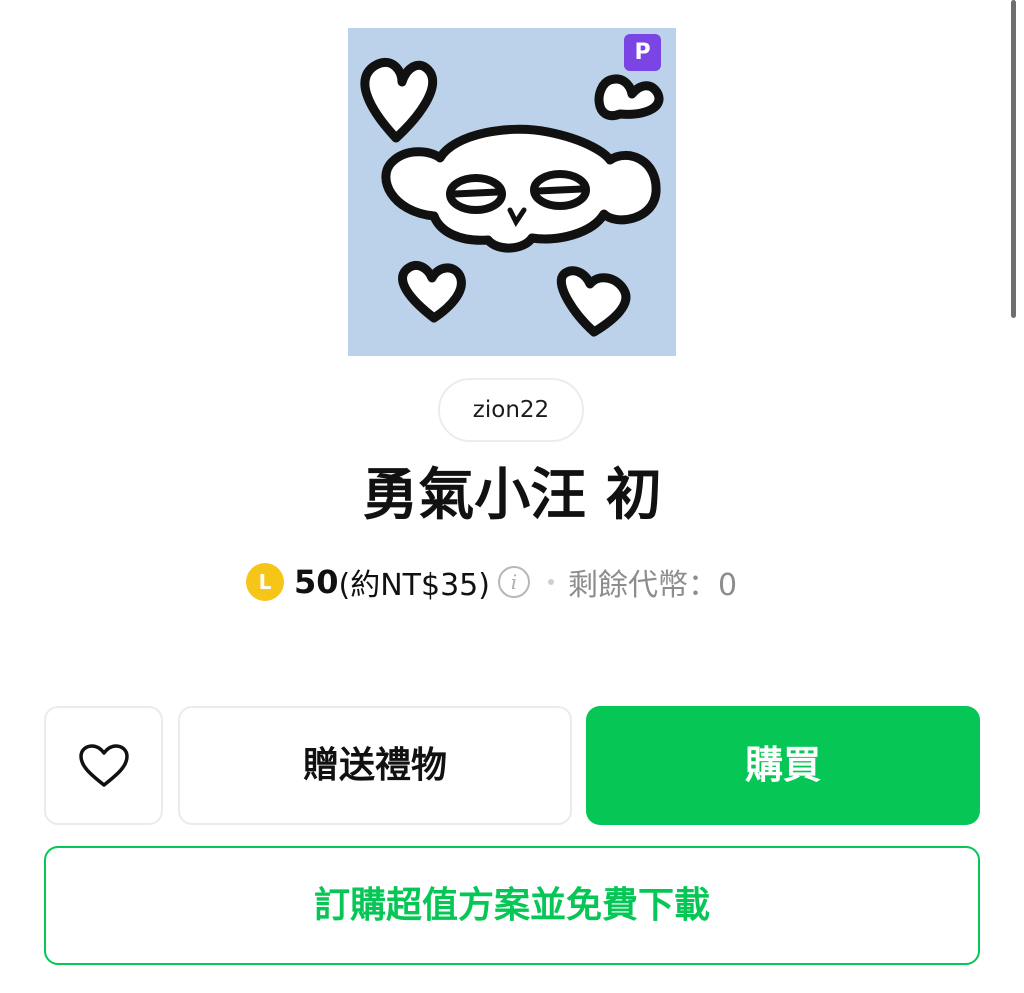  I want to click on price-row: L 50 (約NT$35) i 剩餘代幣：0, so click(491, 582).